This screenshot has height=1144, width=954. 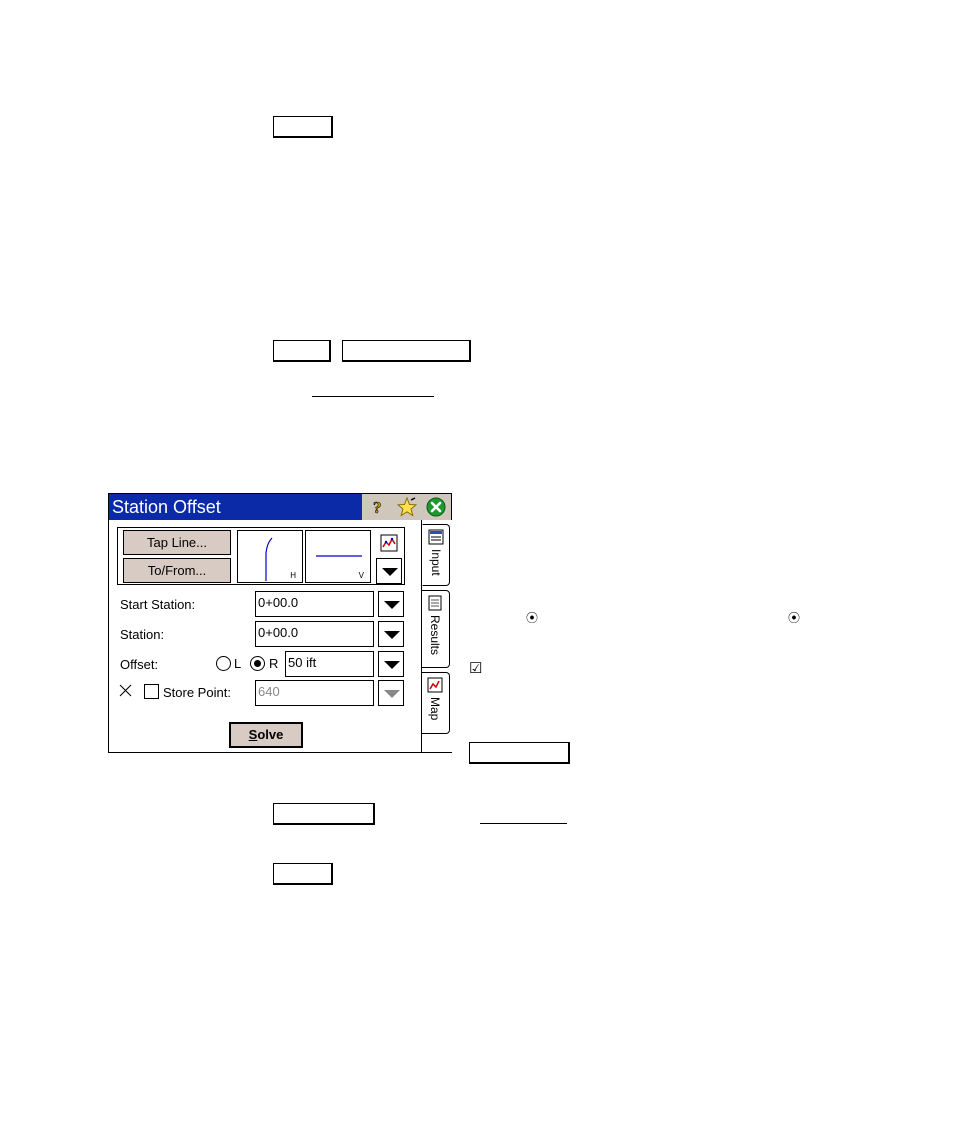 What do you see at coordinates (314, 634) in the screenshot?
I see `station-field: 0+00.0` at bounding box center [314, 634].